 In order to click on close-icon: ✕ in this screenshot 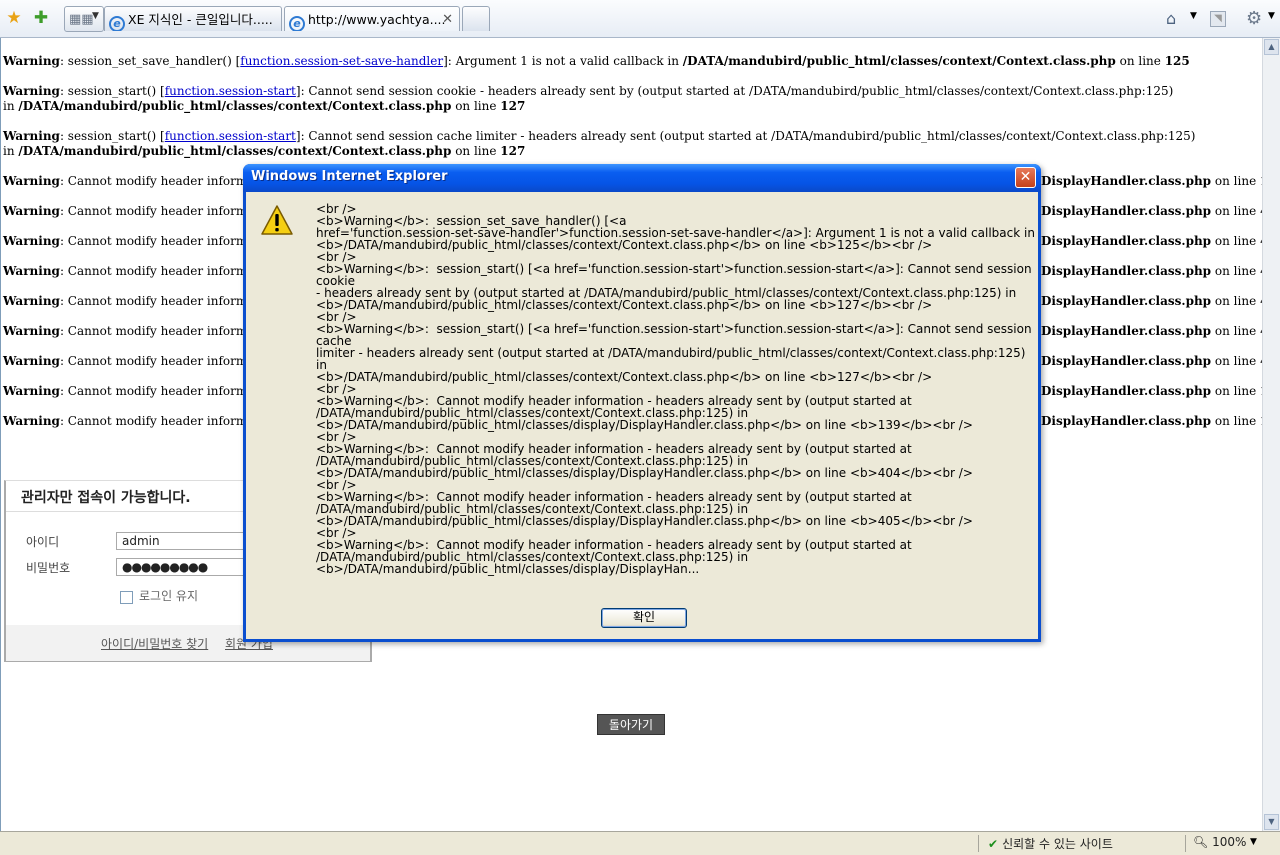, I will do `click(1025, 177)`.